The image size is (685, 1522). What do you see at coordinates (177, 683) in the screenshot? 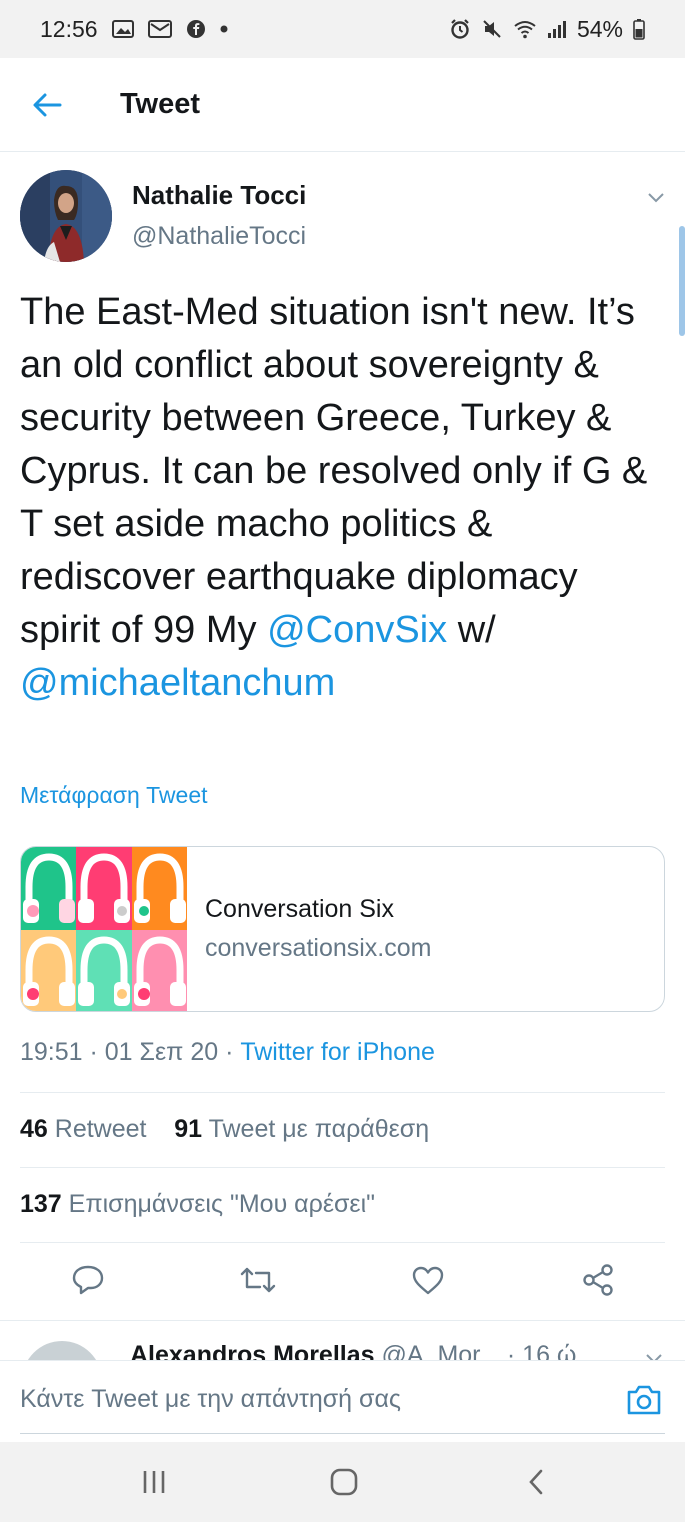
I see `mention-link: @michaeltanchum` at bounding box center [177, 683].